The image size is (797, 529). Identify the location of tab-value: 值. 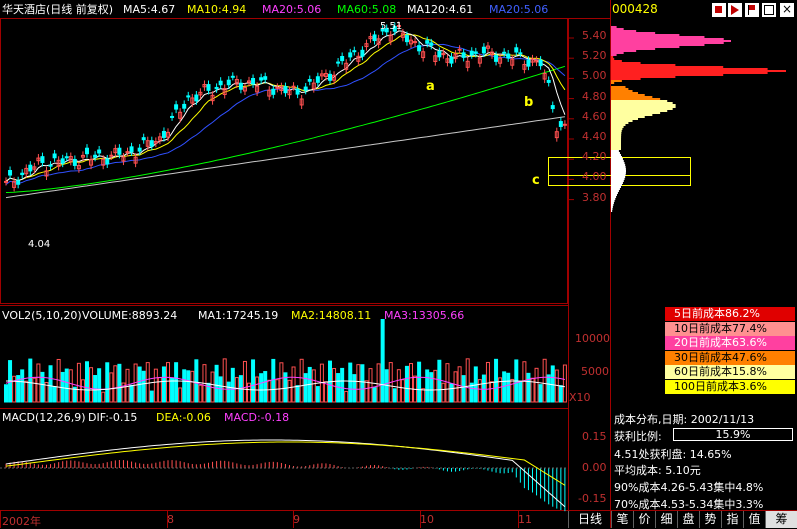
(754, 519).